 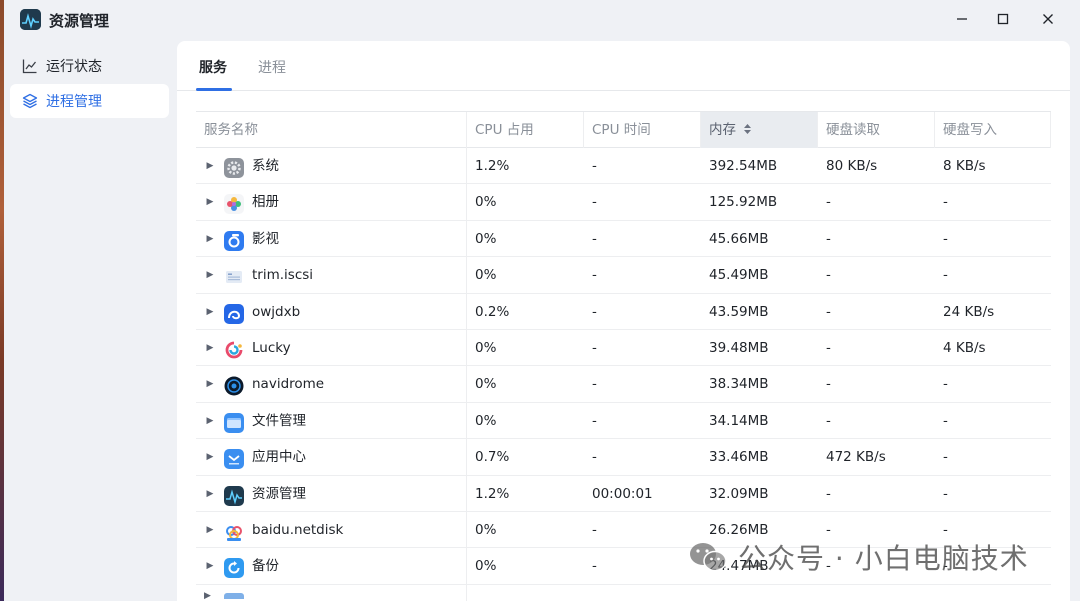 I want to click on disk-read-cell: 80 KB/s, so click(x=852, y=166).